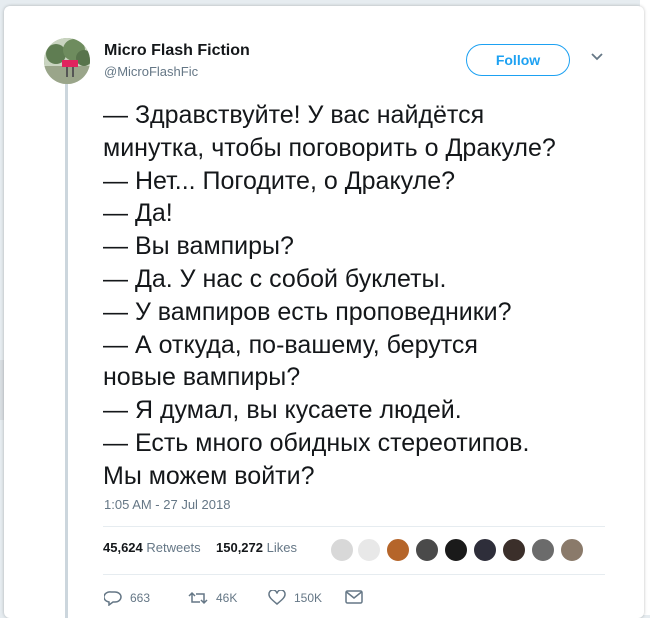 This screenshot has height=618, width=650. Describe the element at coordinates (294, 115) in the screenshot. I see `tweet-line: — Здравствуйте! У вас найдётся` at that location.